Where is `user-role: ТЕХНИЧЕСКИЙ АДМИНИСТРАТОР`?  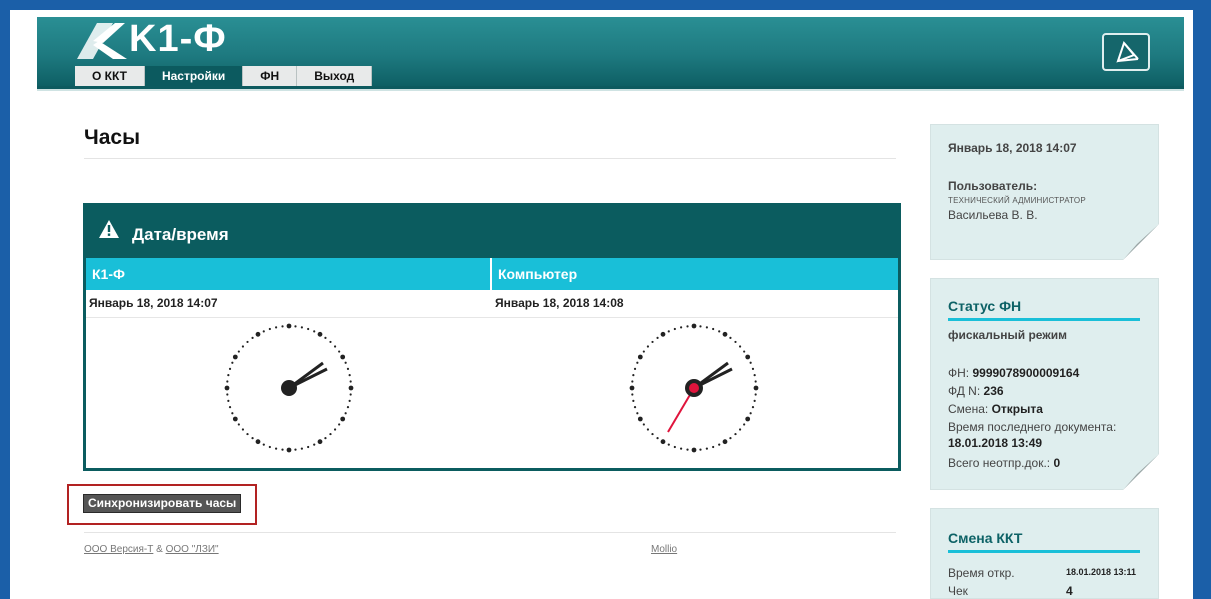 user-role: ТЕХНИЧЕСКИЙ АДМИНИСТРАТОР is located at coordinates (1017, 200).